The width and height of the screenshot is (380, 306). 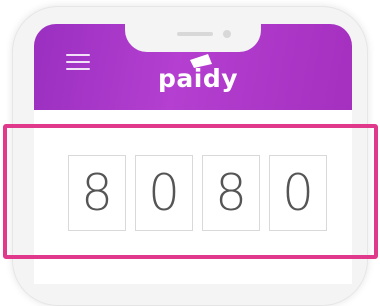 What do you see at coordinates (227, 34) in the screenshot?
I see `camera-icon` at bounding box center [227, 34].